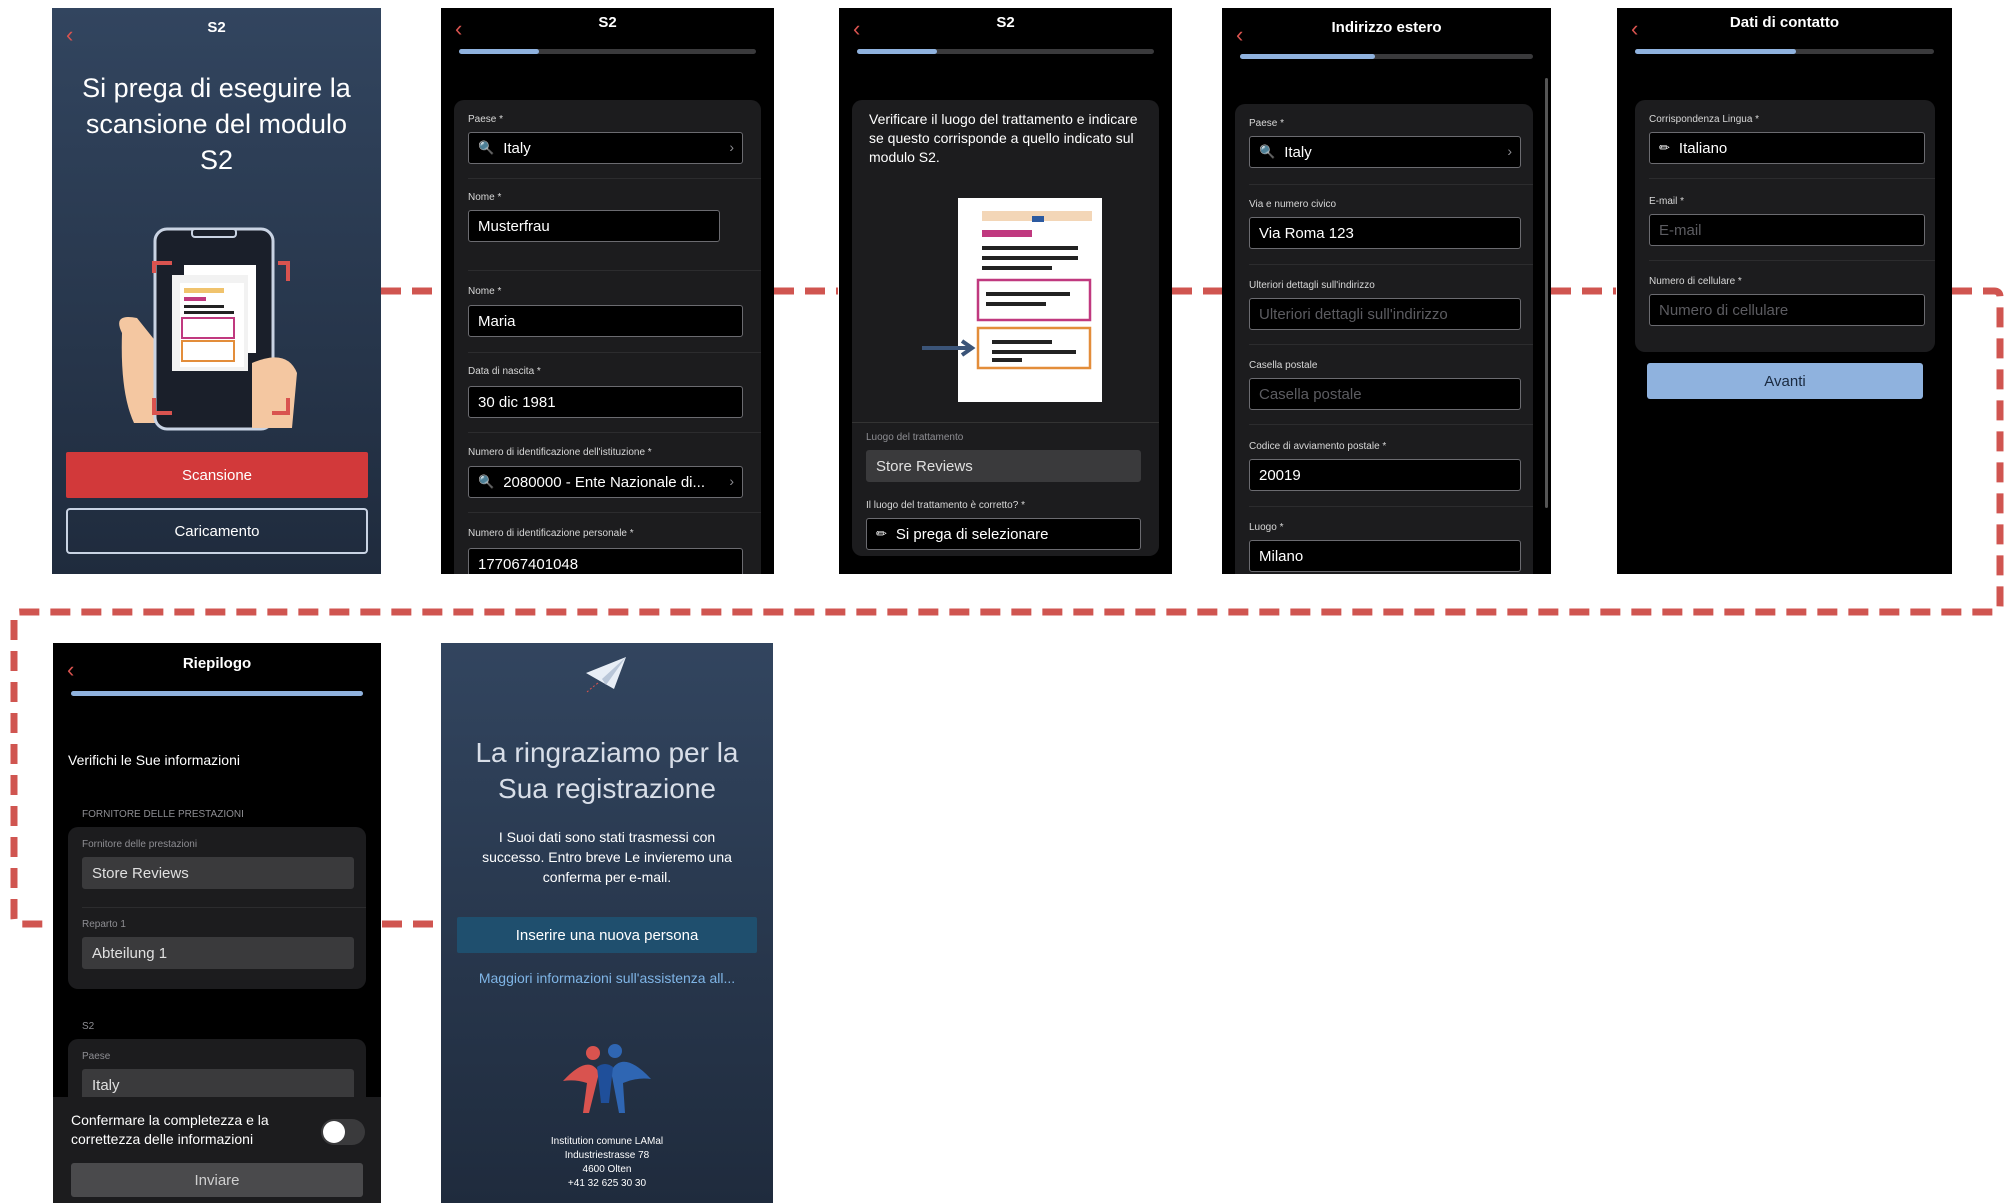  Describe the element at coordinates (1385, 233) in the screenshot. I see `street-field: Via Roma 123` at that location.